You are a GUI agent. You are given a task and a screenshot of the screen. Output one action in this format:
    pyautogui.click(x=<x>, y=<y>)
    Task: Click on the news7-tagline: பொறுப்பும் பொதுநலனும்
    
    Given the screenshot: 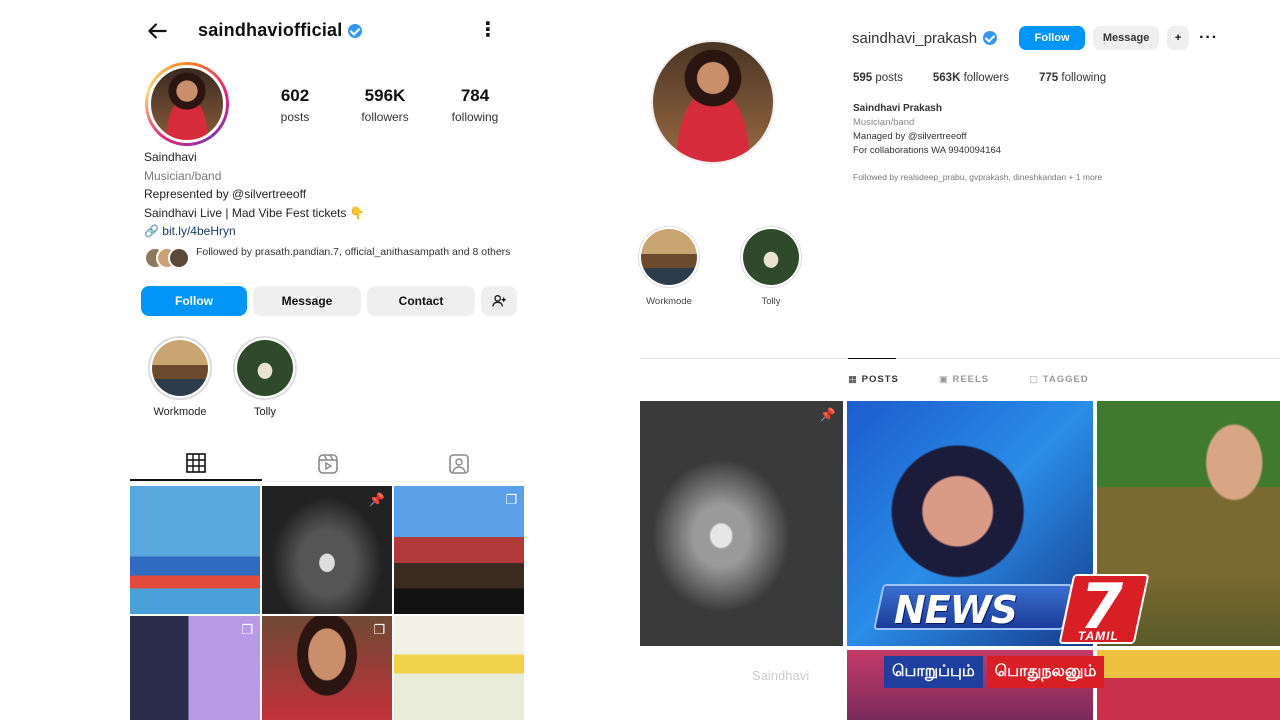 What is the action you would take?
    pyautogui.click(x=994, y=672)
    